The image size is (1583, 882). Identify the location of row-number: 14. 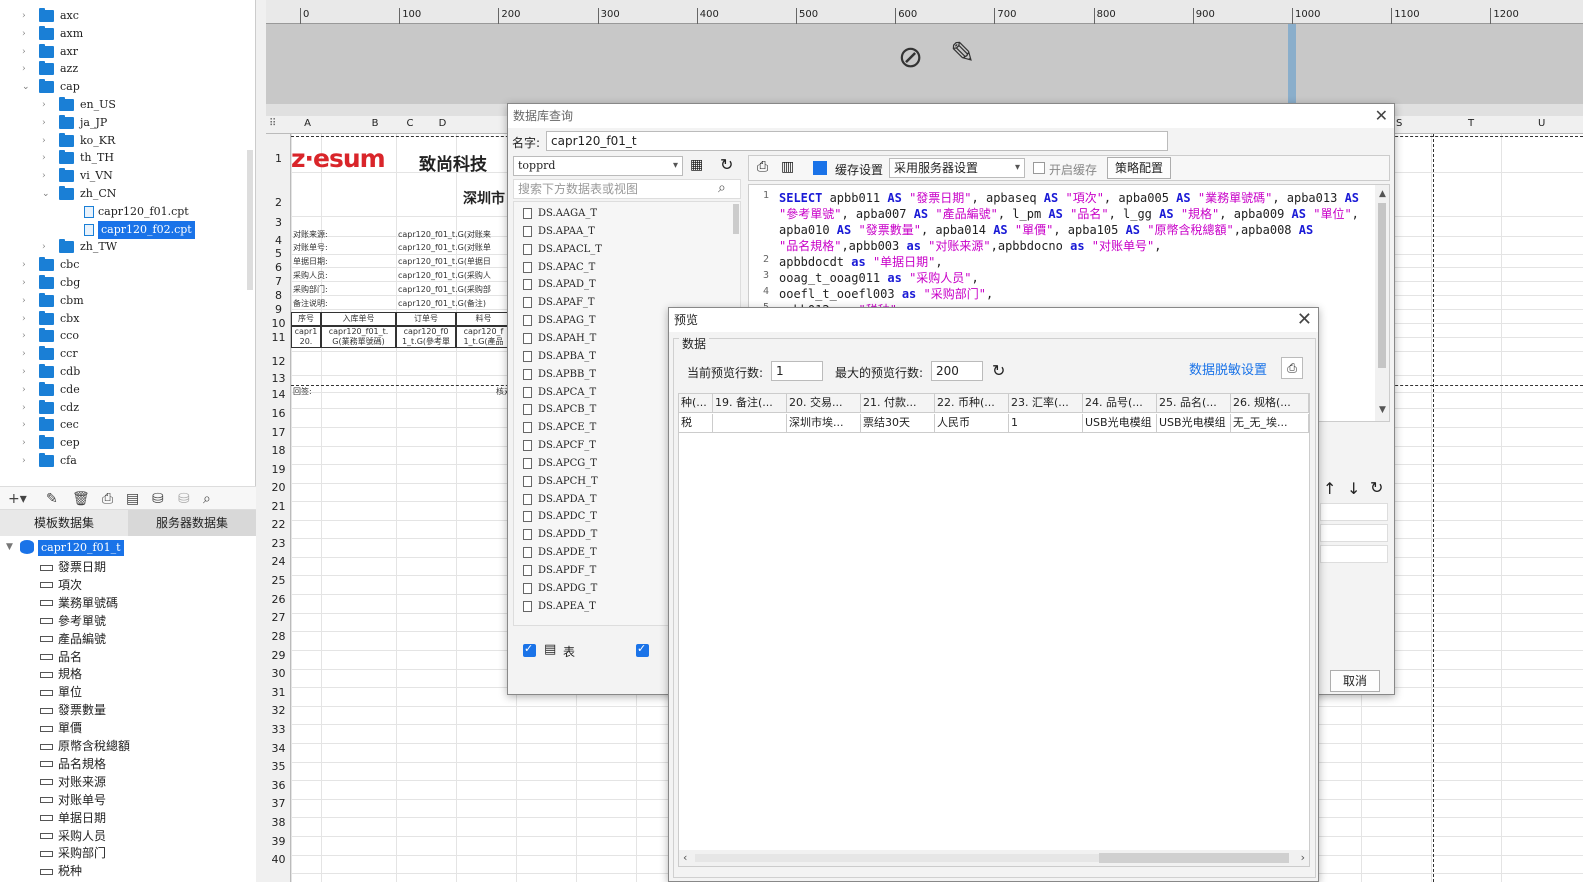
(278, 394).